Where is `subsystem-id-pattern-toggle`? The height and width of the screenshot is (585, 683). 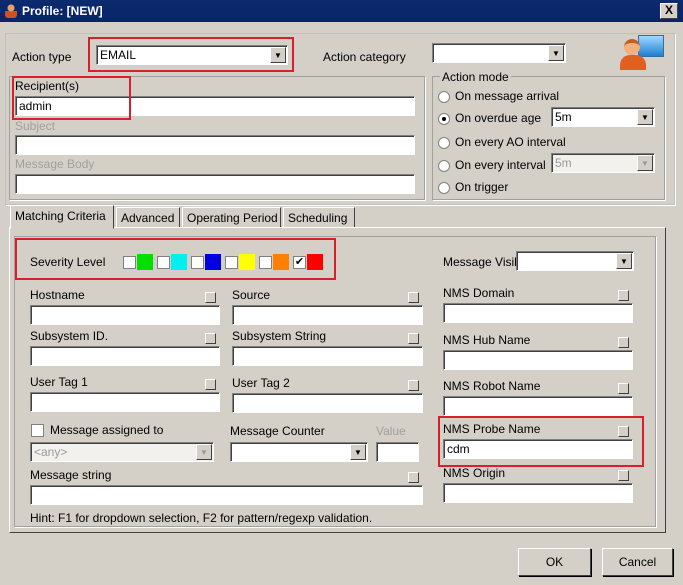 subsystem-id-pattern-toggle is located at coordinates (210, 338).